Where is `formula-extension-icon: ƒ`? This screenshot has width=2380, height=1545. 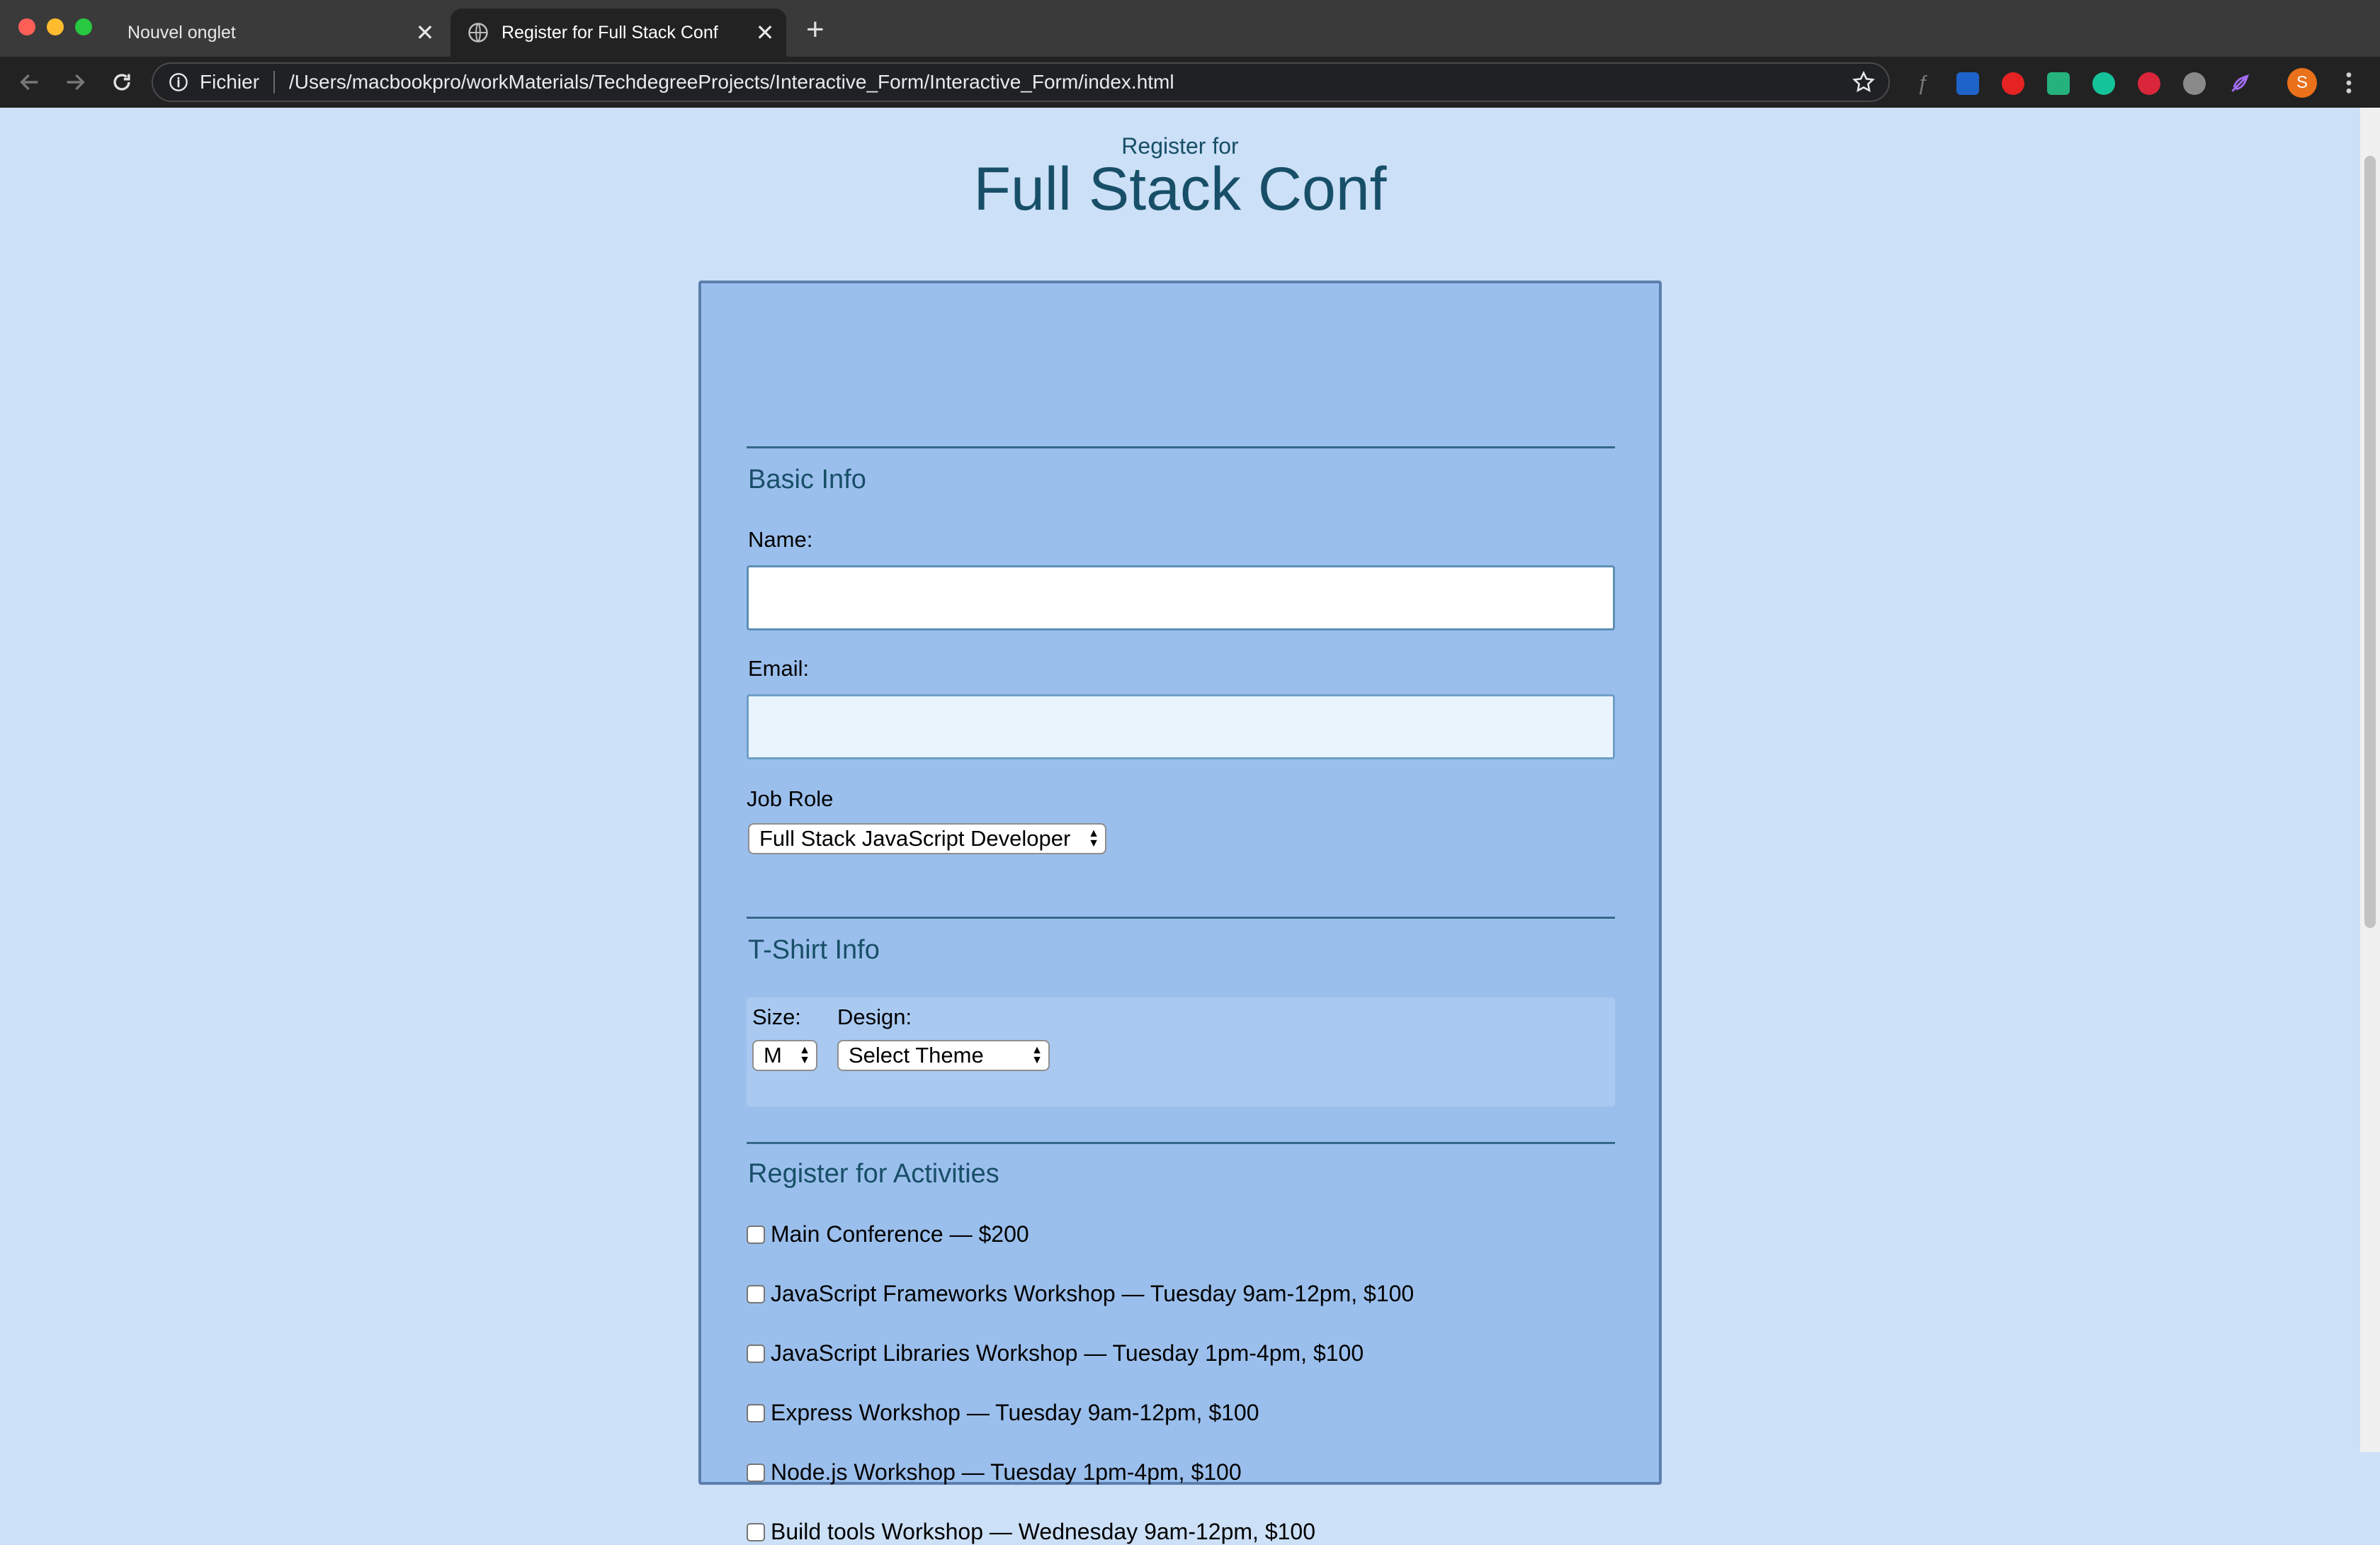 formula-extension-icon: ƒ is located at coordinates (1923, 83).